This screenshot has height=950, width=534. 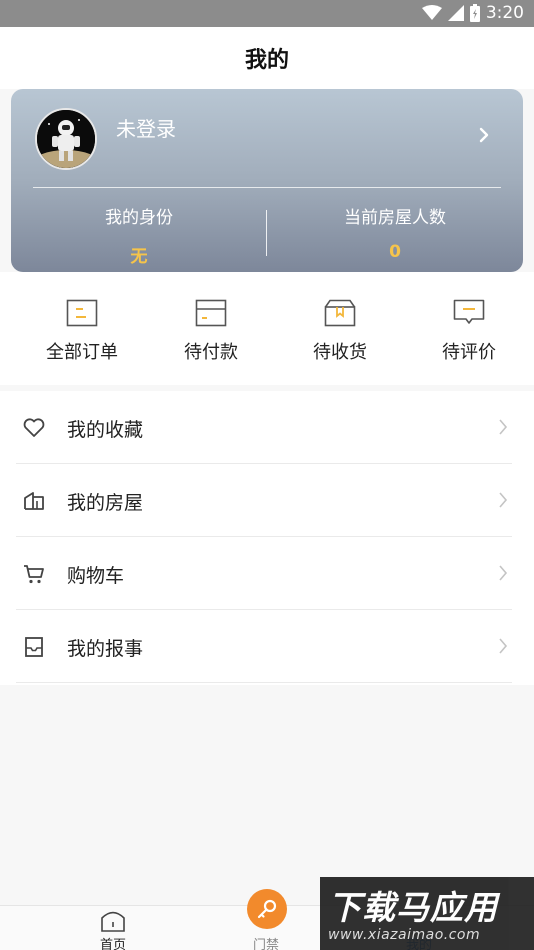 What do you see at coordinates (34, 574) in the screenshot?
I see `cart-icon` at bounding box center [34, 574].